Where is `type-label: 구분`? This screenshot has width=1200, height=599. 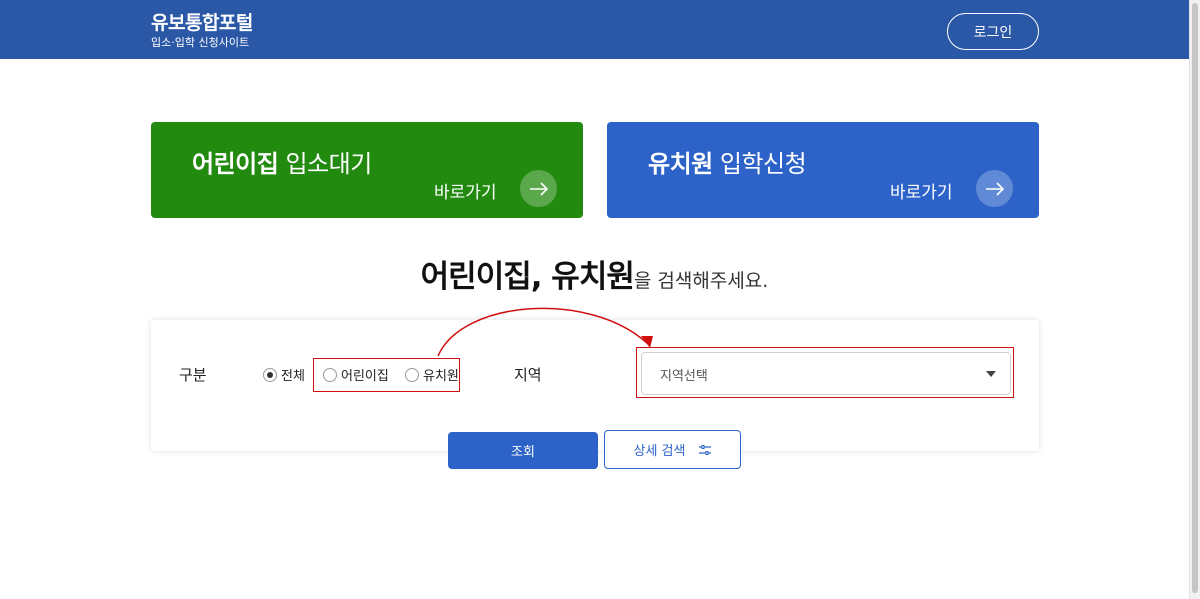
type-label: 구분 is located at coordinates (193, 375).